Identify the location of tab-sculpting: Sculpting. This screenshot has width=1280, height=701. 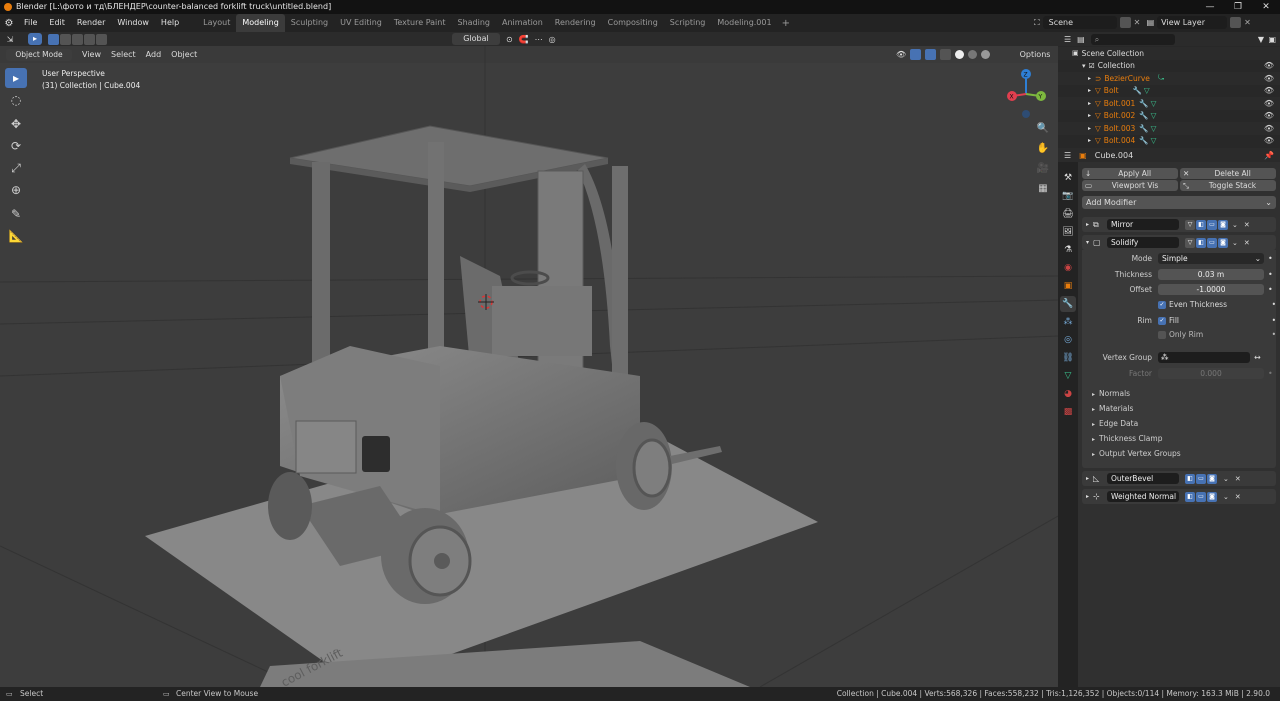
(309, 23).